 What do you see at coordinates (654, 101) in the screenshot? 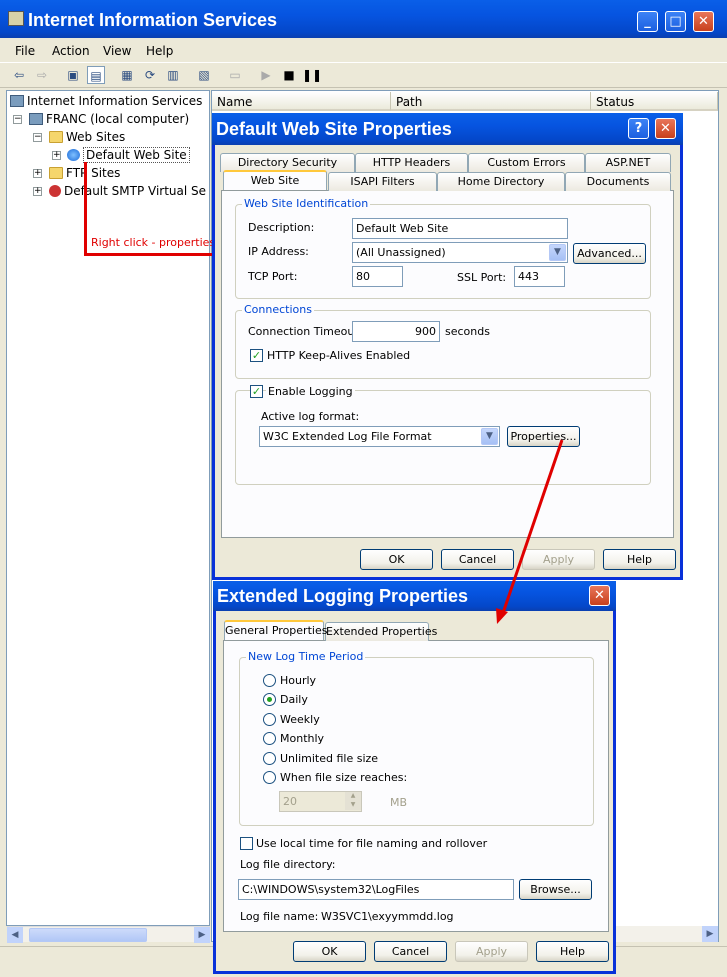
I see `column-status: Status` at bounding box center [654, 101].